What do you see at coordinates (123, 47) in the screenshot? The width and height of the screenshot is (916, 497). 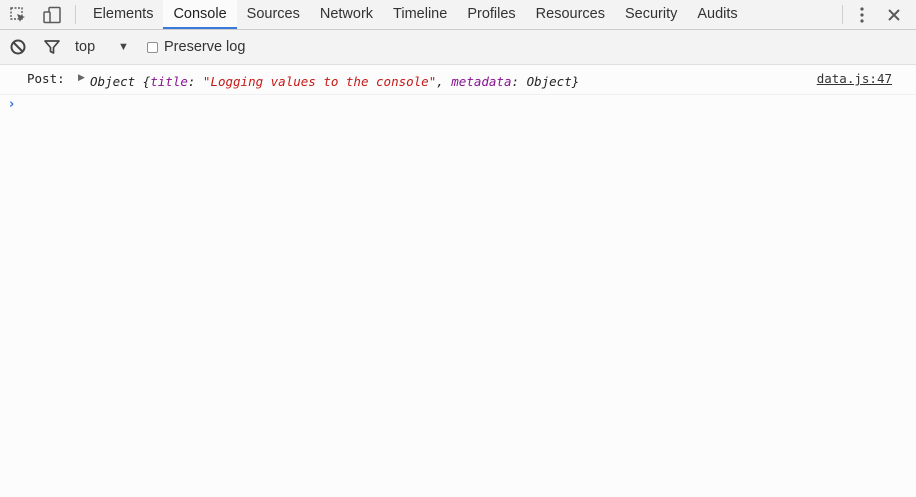 I see `dropdown-arrow-icon: ▼` at bounding box center [123, 47].